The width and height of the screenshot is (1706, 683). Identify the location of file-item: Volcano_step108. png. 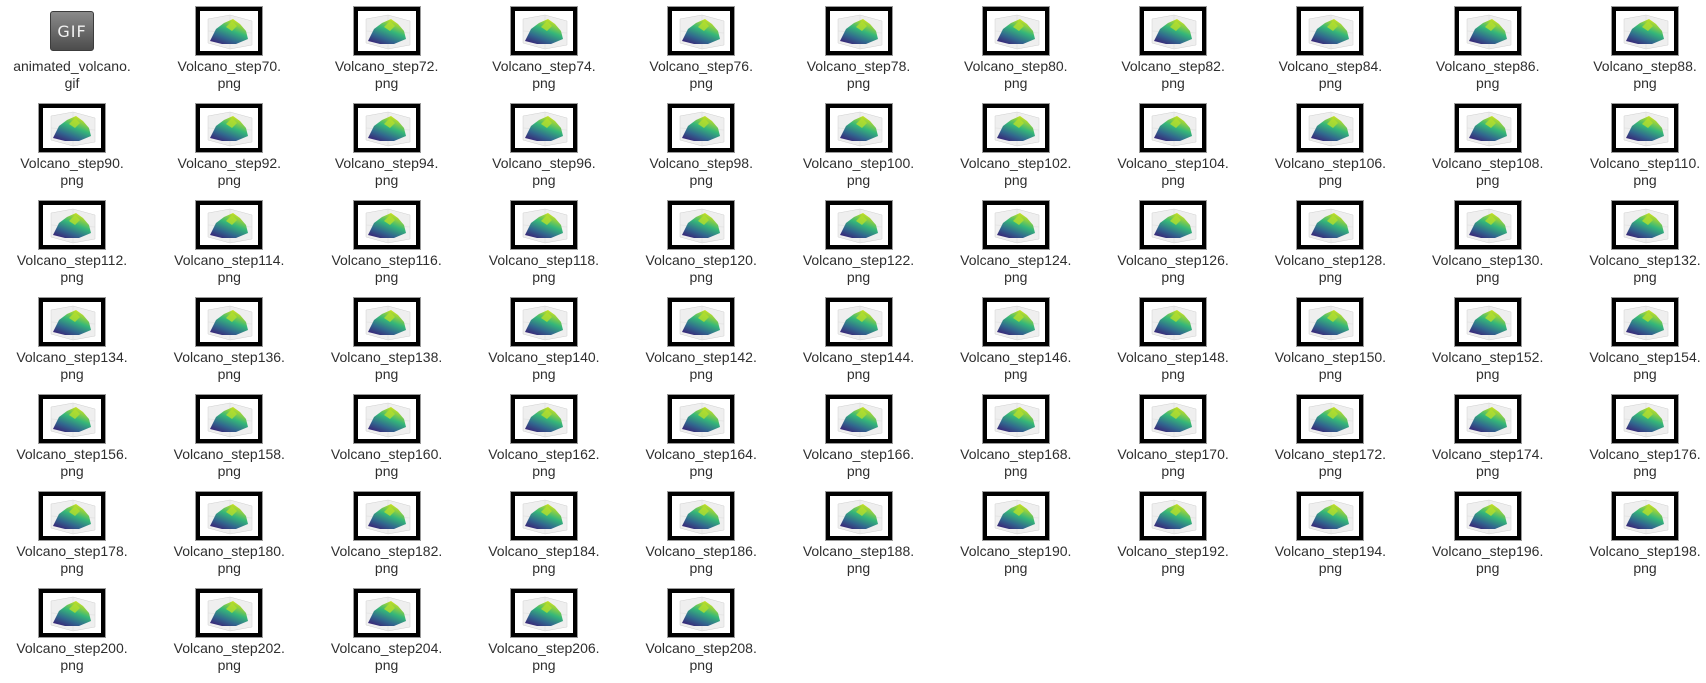
(1488, 146).